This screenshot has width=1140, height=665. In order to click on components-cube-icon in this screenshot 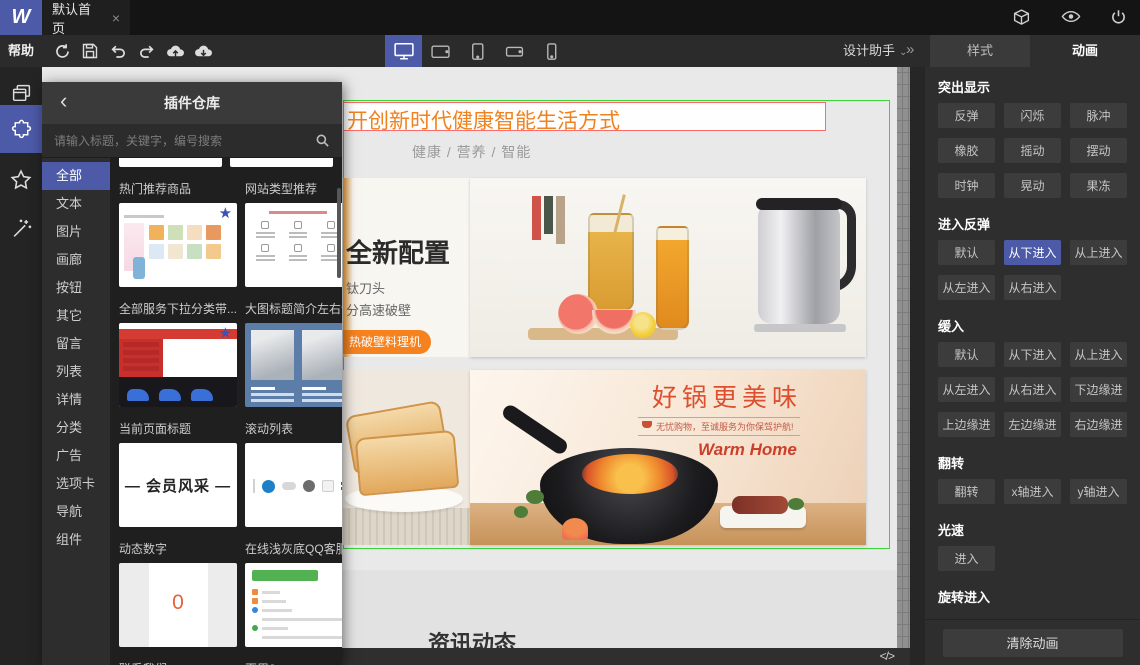, I will do `click(1022, 17)`.